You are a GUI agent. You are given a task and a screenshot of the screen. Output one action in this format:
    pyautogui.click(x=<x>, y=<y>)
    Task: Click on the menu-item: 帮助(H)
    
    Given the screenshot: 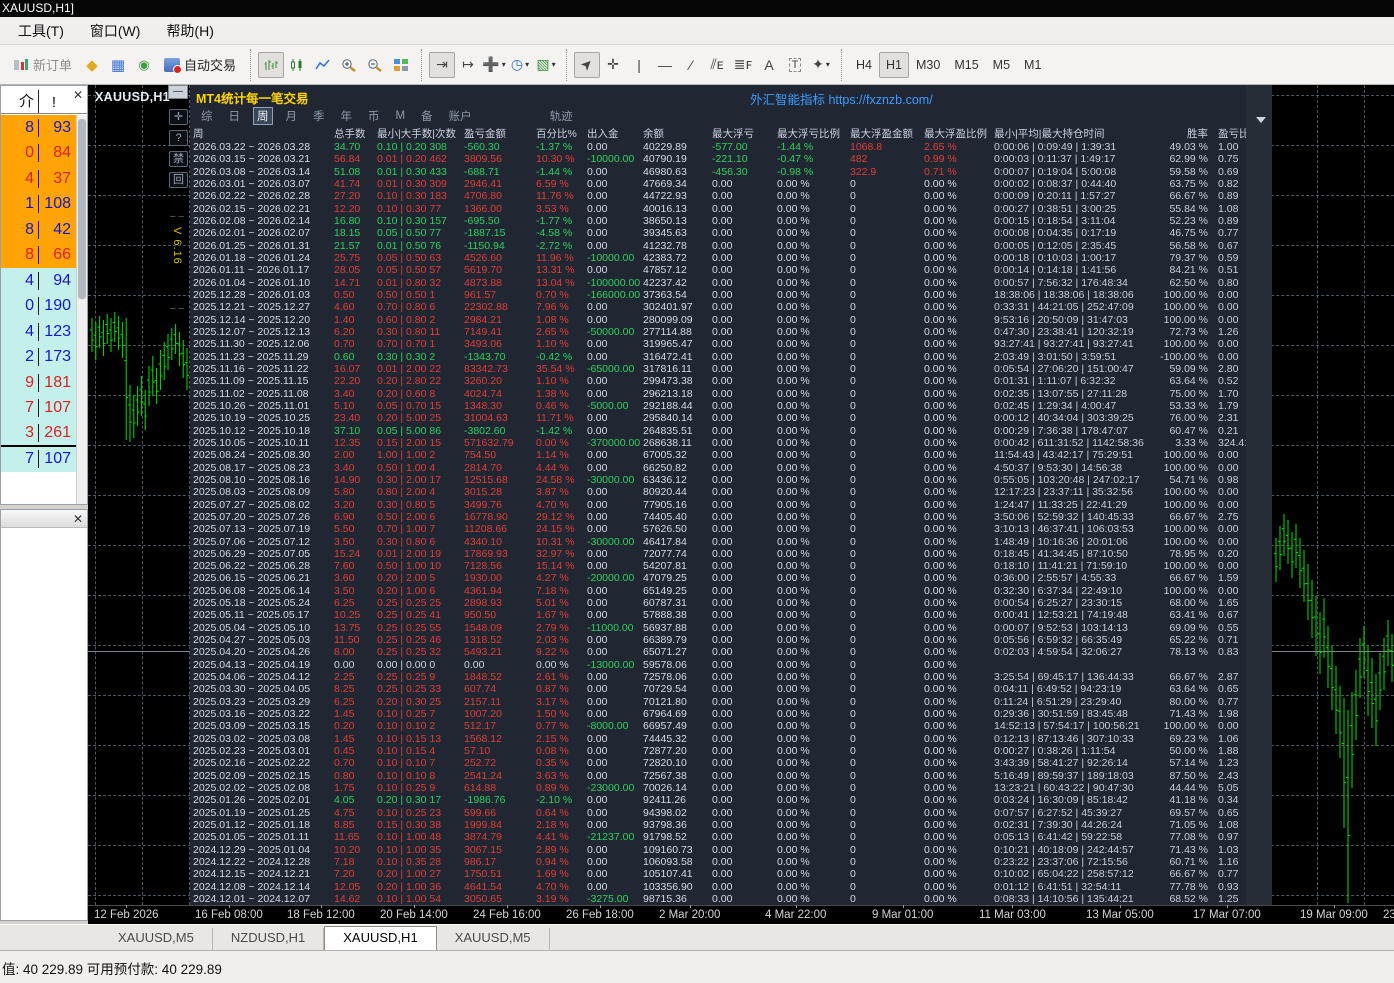 What is the action you would take?
    pyautogui.click(x=189, y=31)
    